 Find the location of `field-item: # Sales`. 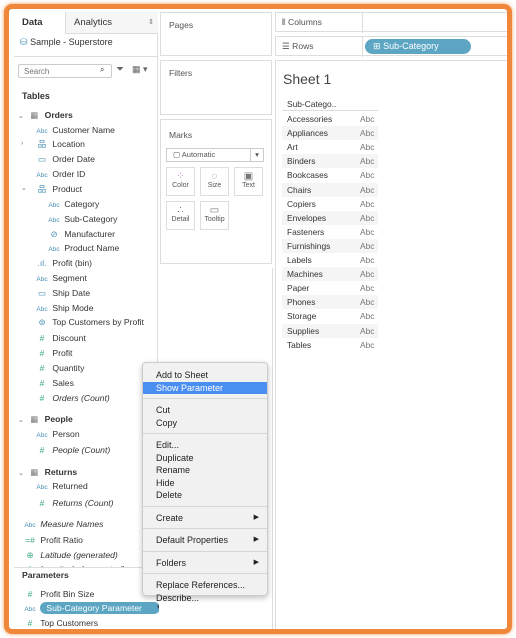

field-item: # Sales is located at coordinates (54, 383).